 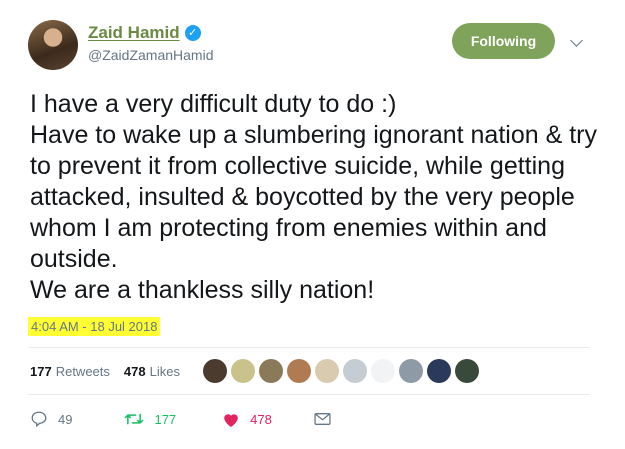 What do you see at coordinates (41, 371) in the screenshot?
I see `retweets-count: 177` at bounding box center [41, 371].